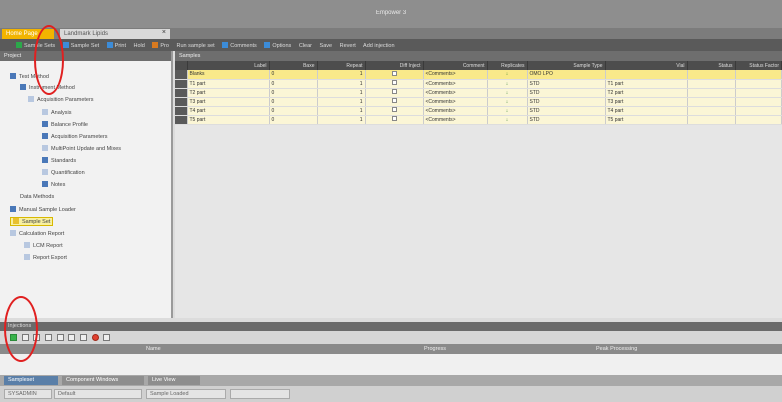 This screenshot has width=782, height=402. What do you see at coordinates (507, 65) in the screenshot?
I see `column-header: Replicates` at bounding box center [507, 65].